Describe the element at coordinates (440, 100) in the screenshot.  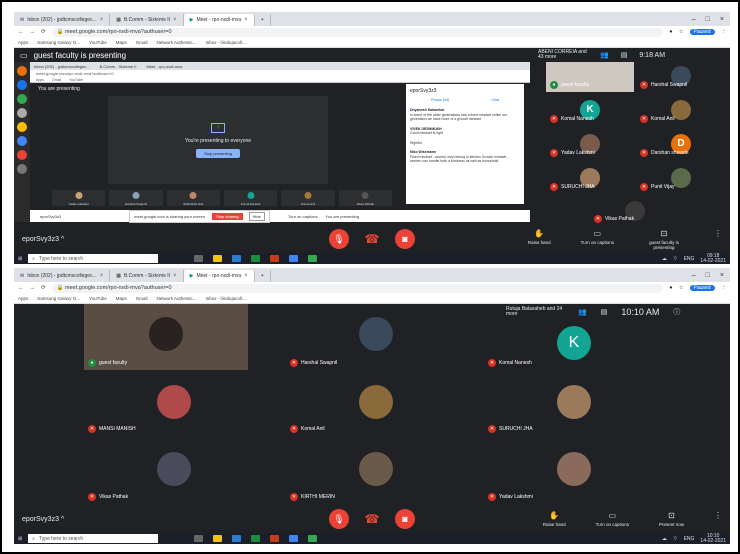
I see `tab-people: People (54)` at that location.